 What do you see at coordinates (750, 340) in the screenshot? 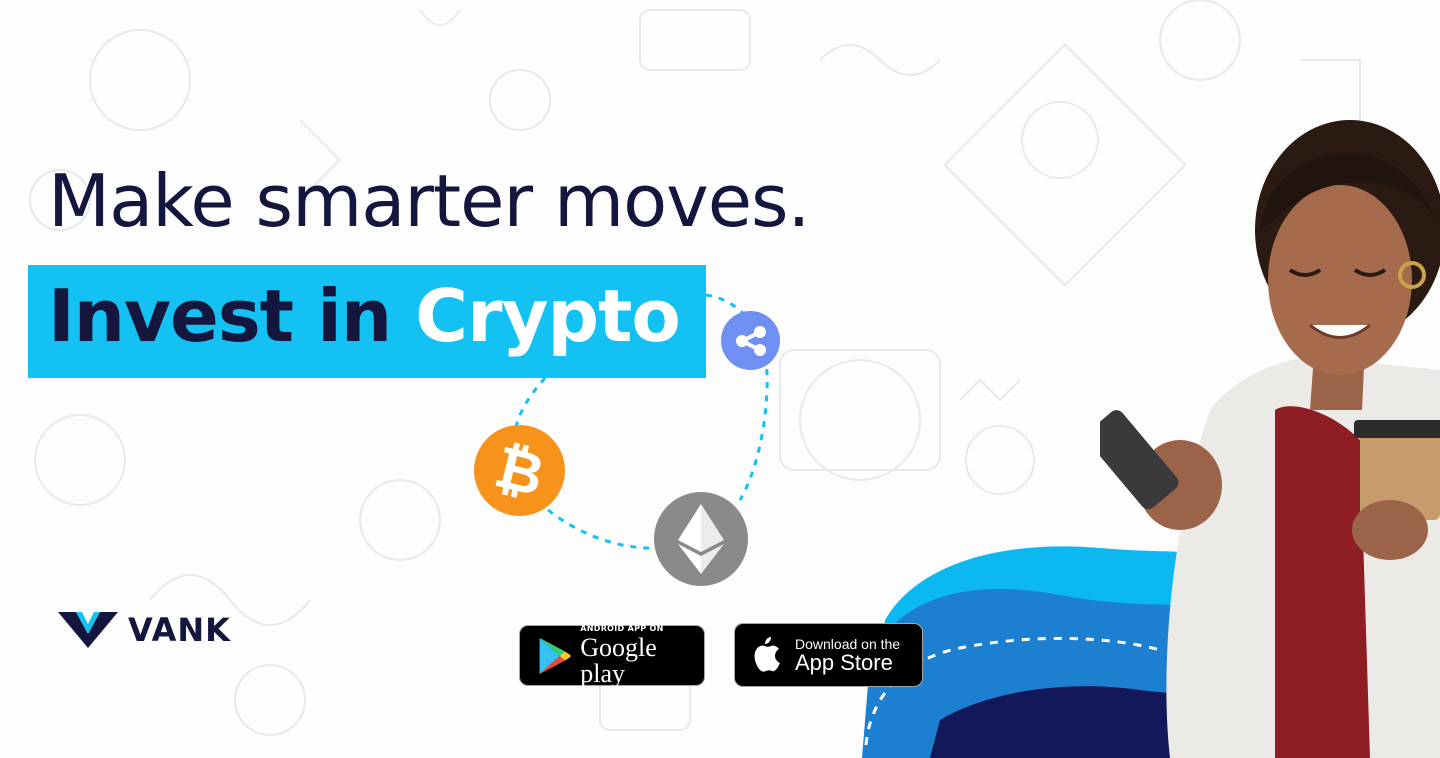
I see `ripple-coin-icon` at bounding box center [750, 340].